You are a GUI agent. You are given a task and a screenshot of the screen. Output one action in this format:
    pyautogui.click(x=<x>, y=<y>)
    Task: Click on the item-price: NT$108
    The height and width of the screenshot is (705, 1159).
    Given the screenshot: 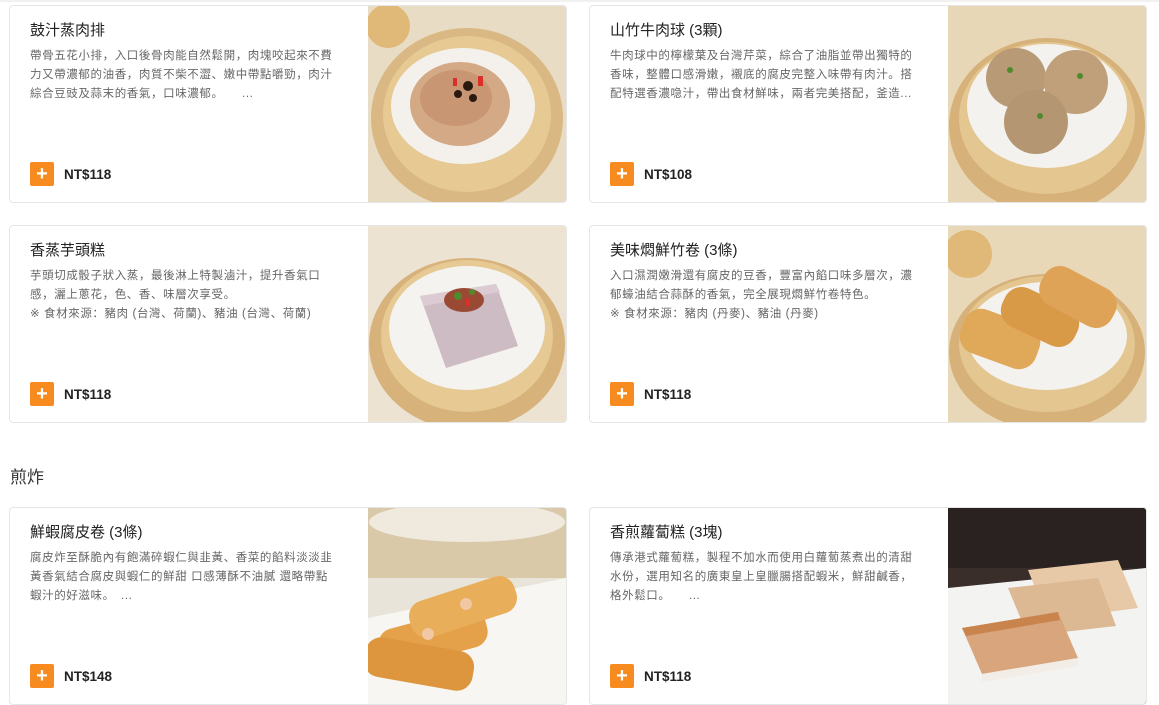 What is the action you would take?
    pyautogui.click(x=668, y=174)
    